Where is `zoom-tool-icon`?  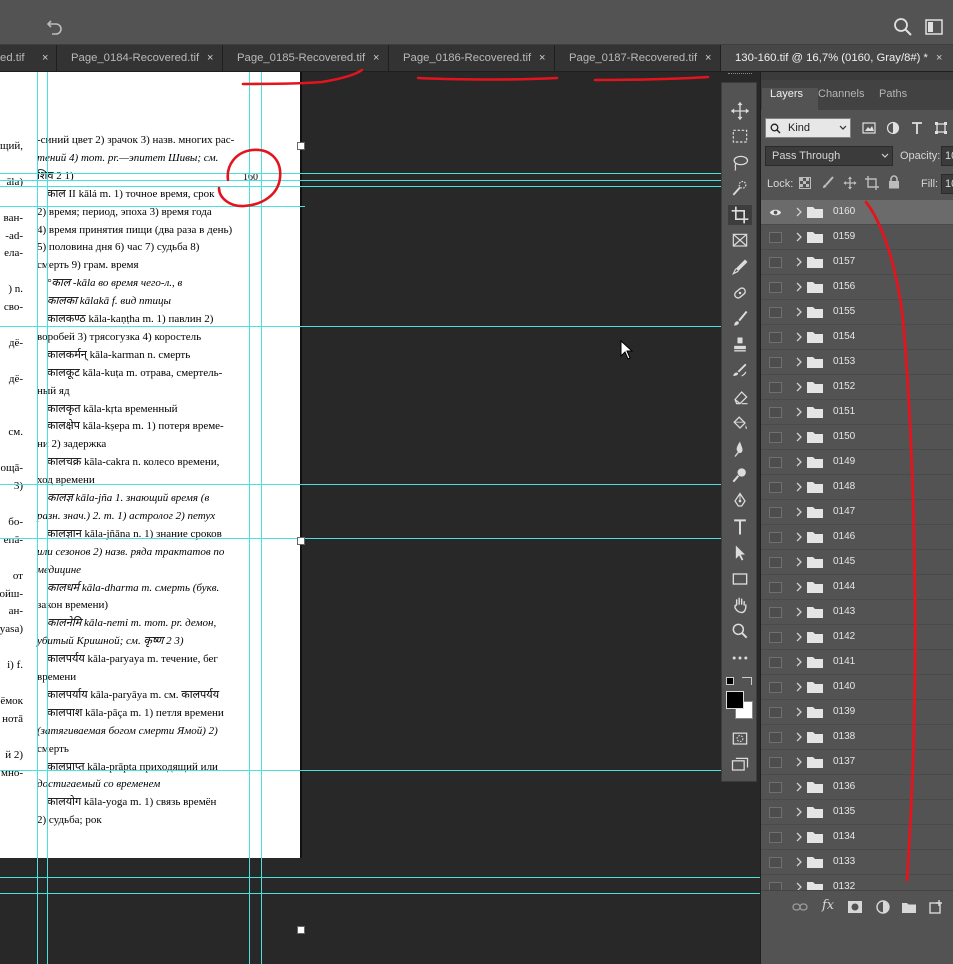
zoom-tool-icon is located at coordinates (740, 631).